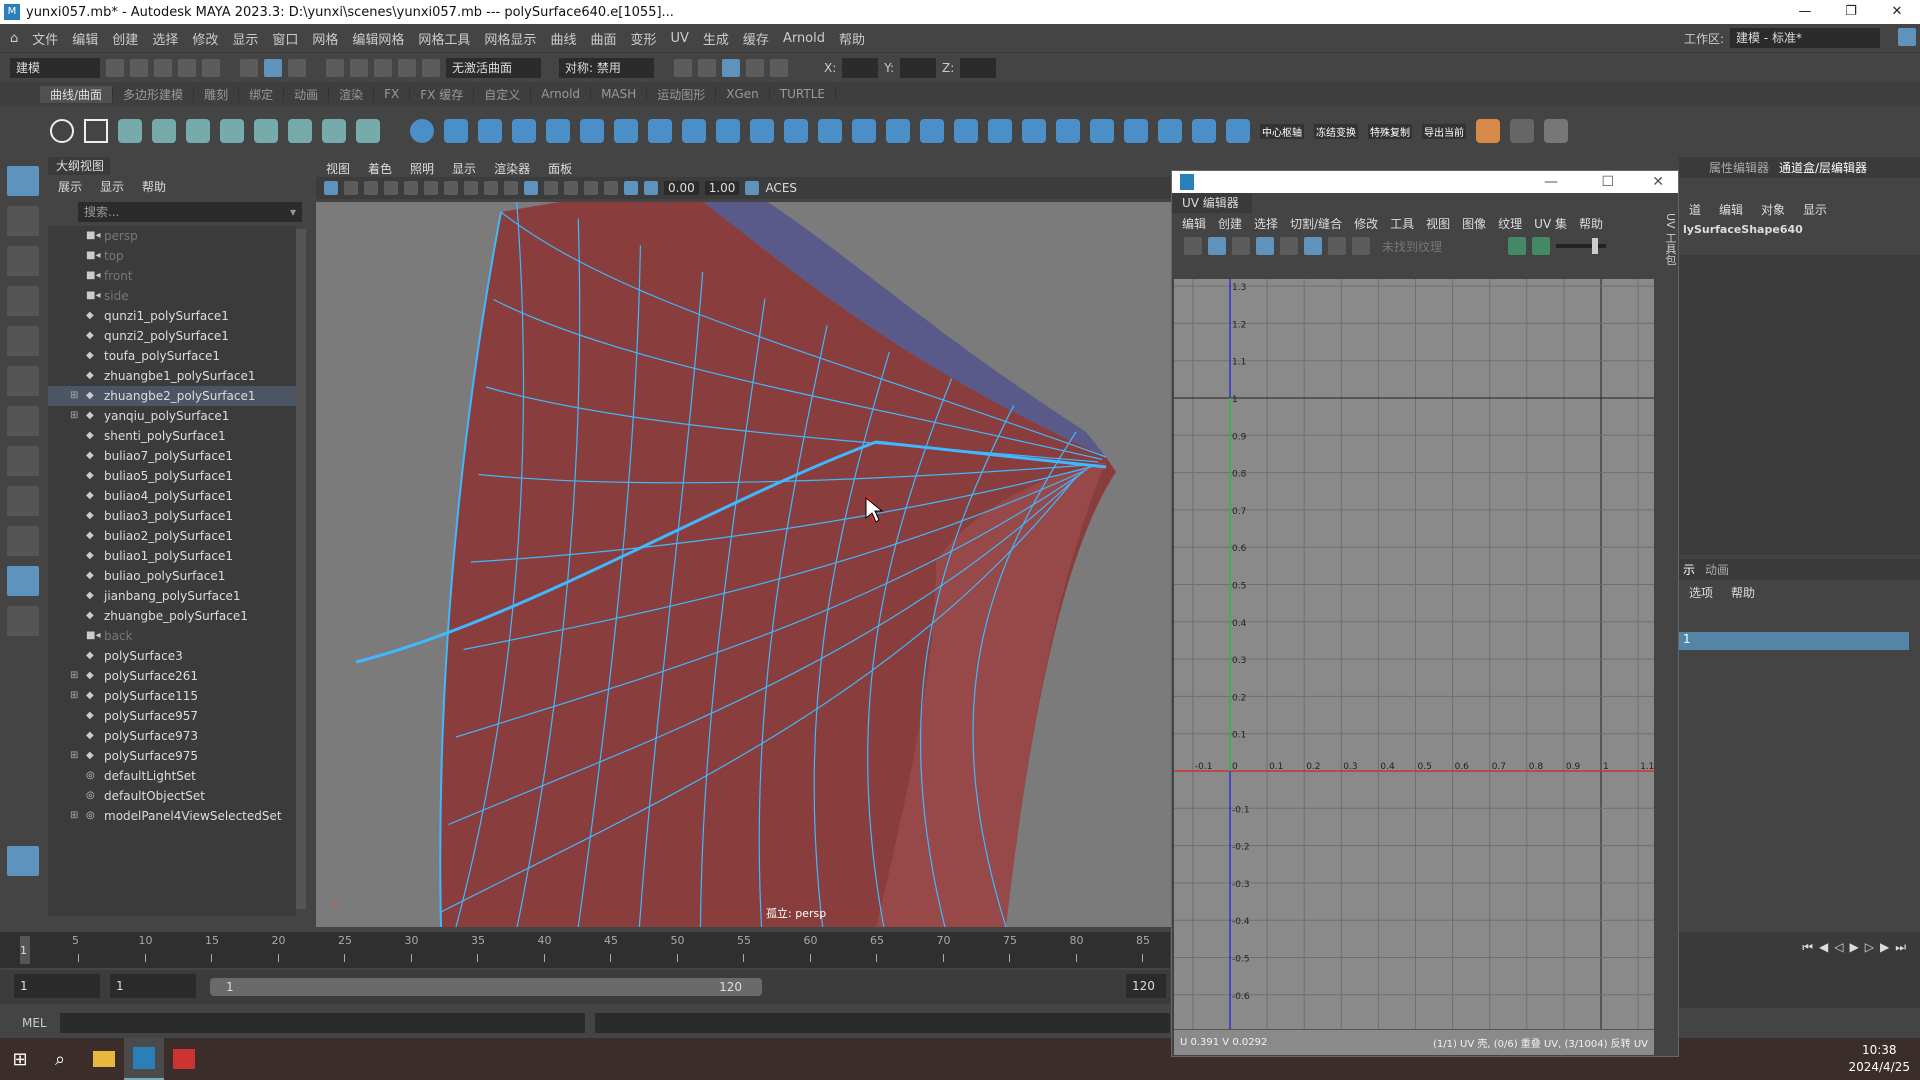 This screenshot has width=1920, height=1080. Describe the element at coordinates (762, 131) in the screenshot. I see `birail-icon` at that location.